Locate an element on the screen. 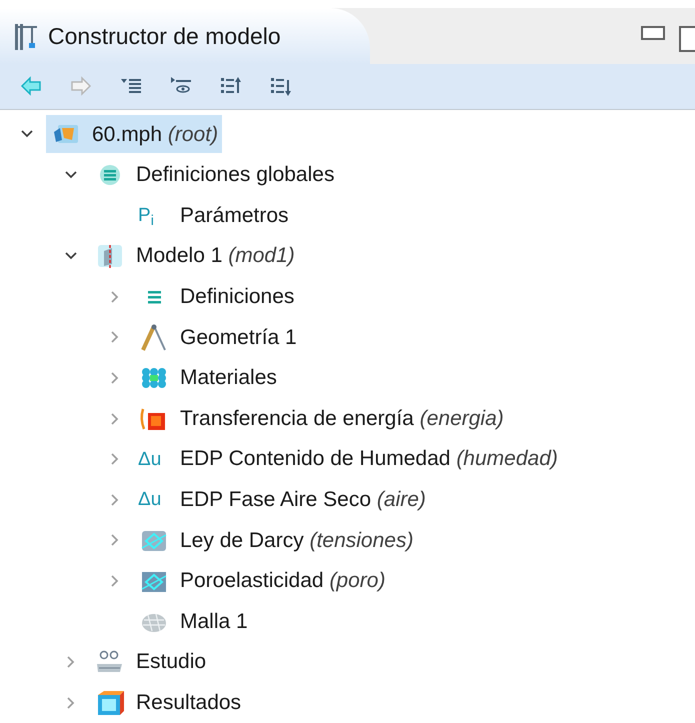  tree-item-label: EDP Contenido de Humedad (humedad) is located at coordinates (369, 459).